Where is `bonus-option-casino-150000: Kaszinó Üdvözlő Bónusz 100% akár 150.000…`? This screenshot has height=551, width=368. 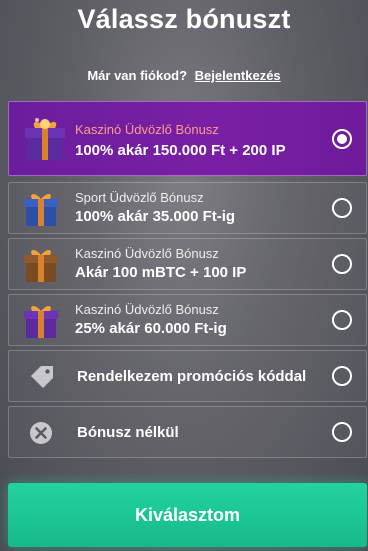 bonus-option-casino-150000: Kaszinó Üdvözlő Bónusz 100% akár 150.000… is located at coordinates (187, 138).